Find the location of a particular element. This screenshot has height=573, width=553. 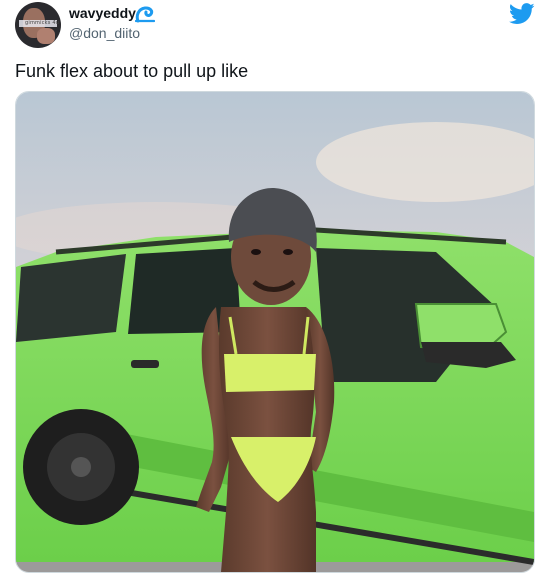

user-avatar: gimmicks 4u is located at coordinates (38, 25).